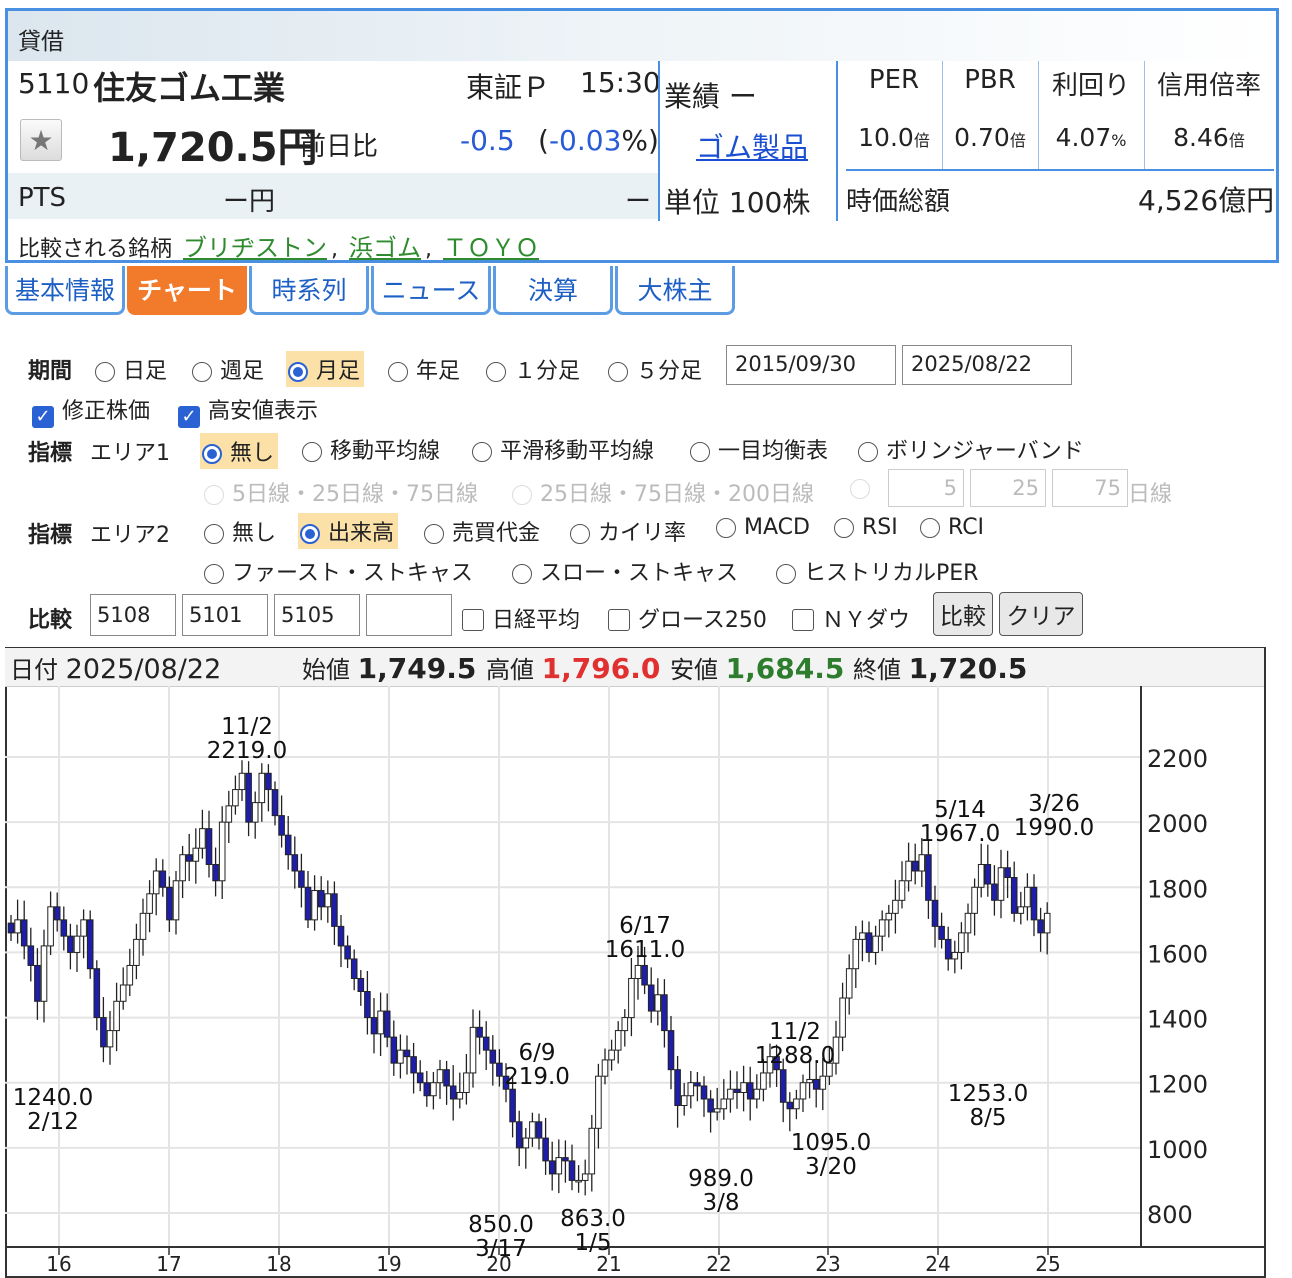 This screenshot has width=1292, height=1278. What do you see at coordinates (963, 614) in the screenshot?
I see `compare-button: 比較` at bounding box center [963, 614].